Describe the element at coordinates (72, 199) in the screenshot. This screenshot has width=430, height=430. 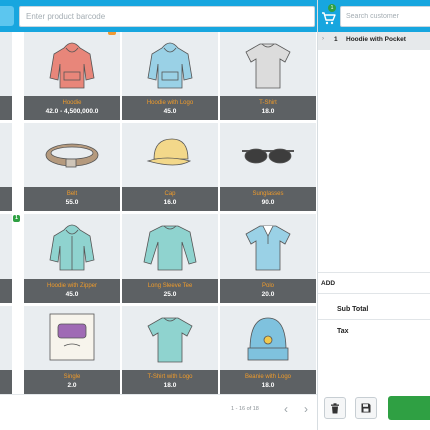
I see `product-label-bar: Belt 55.0` at that location.